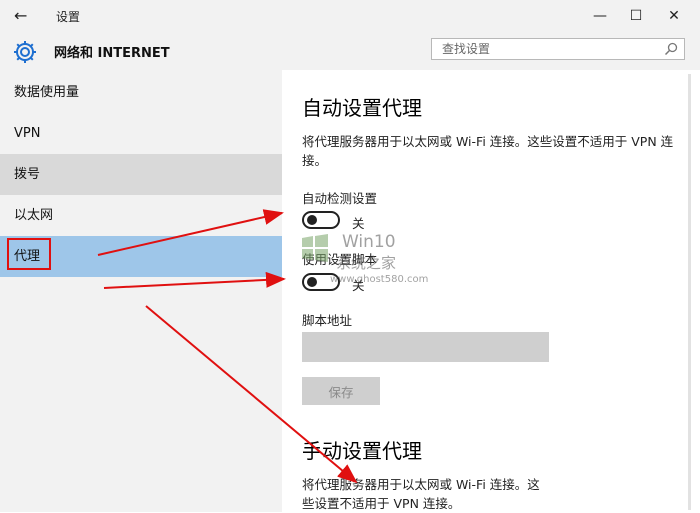 The image size is (700, 513). What do you see at coordinates (340, 198) in the screenshot?
I see `auto-detect-label: 自动检测设置` at bounding box center [340, 198].